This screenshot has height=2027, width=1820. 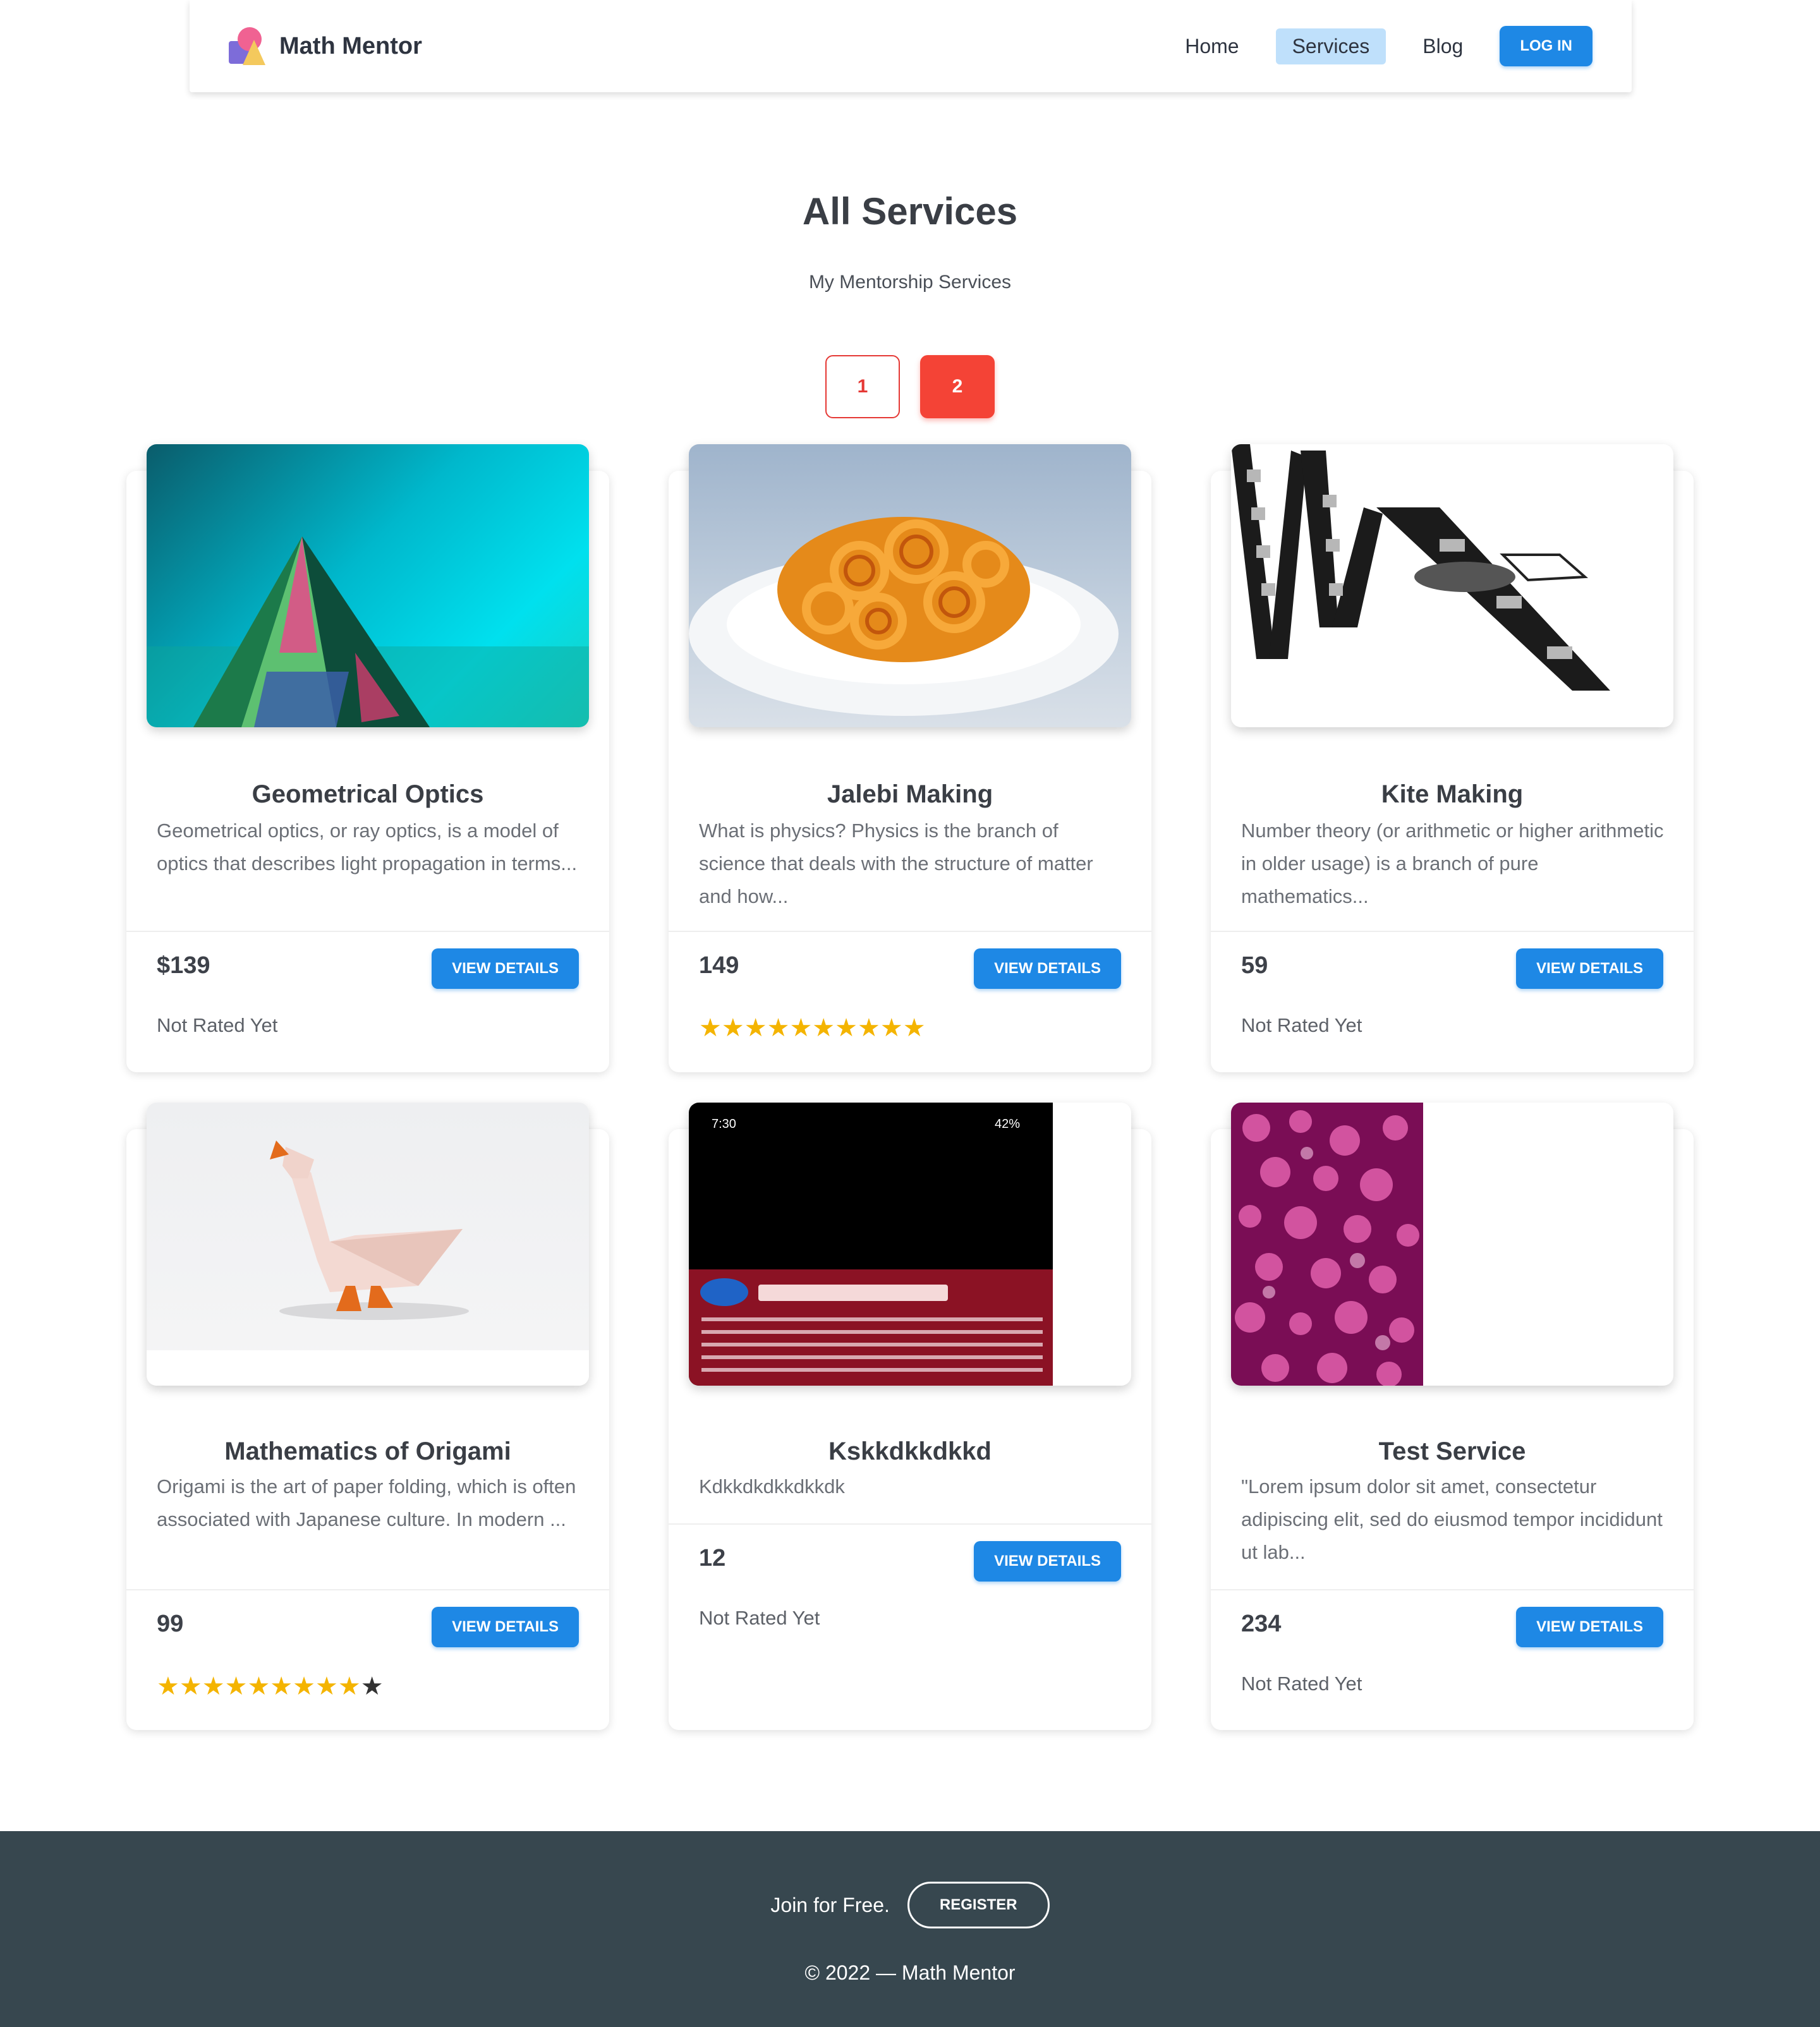 I want to click on footer-cta: Join for Free. REGISTER, so click(x=910, y=1905).